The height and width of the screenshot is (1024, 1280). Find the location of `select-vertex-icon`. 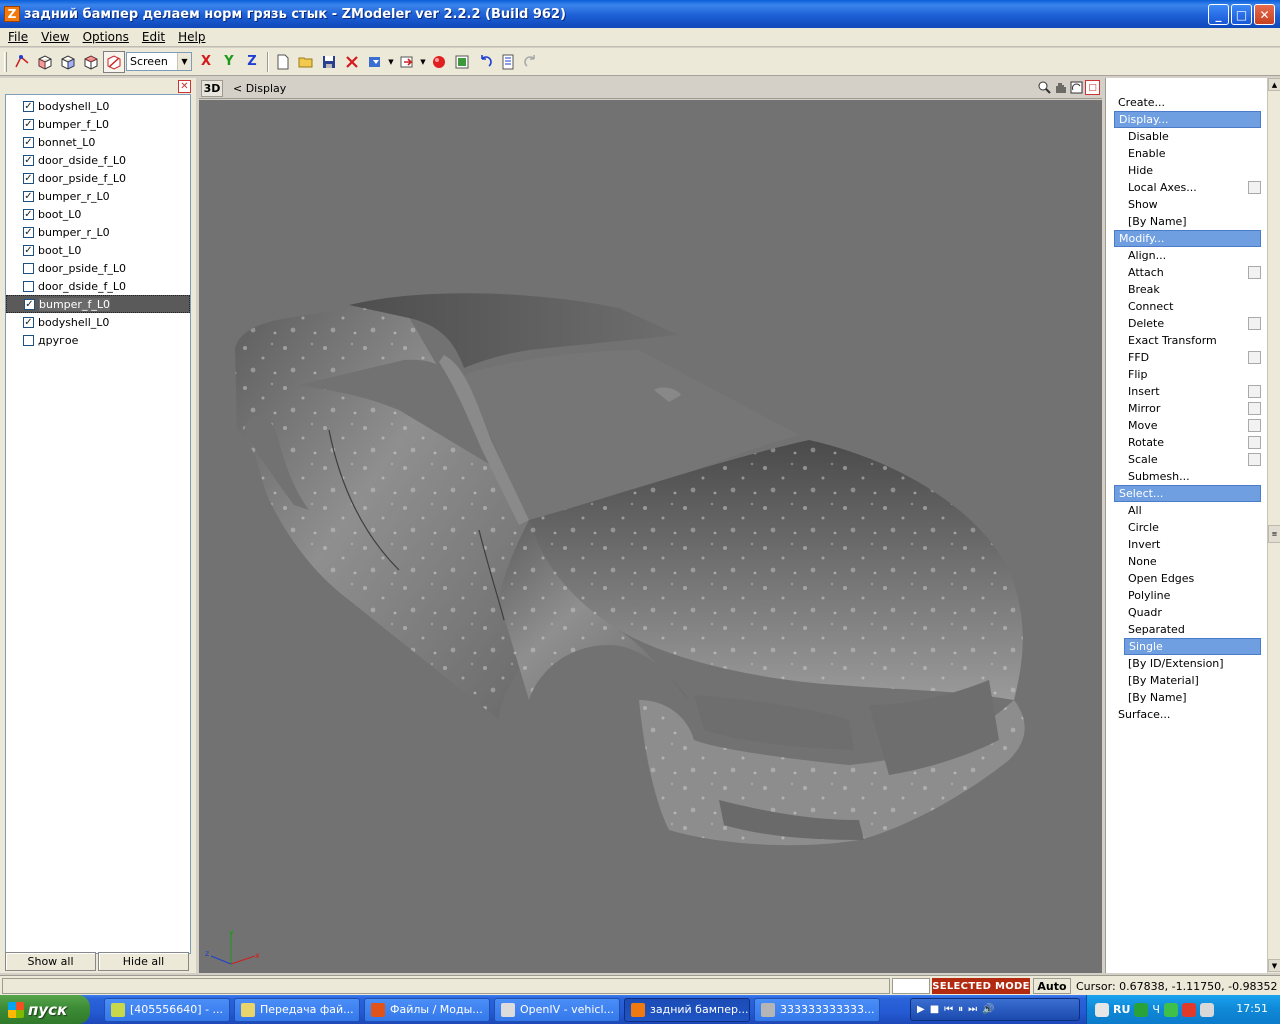

select-vertex-icon is located at coordinates (22, 62).